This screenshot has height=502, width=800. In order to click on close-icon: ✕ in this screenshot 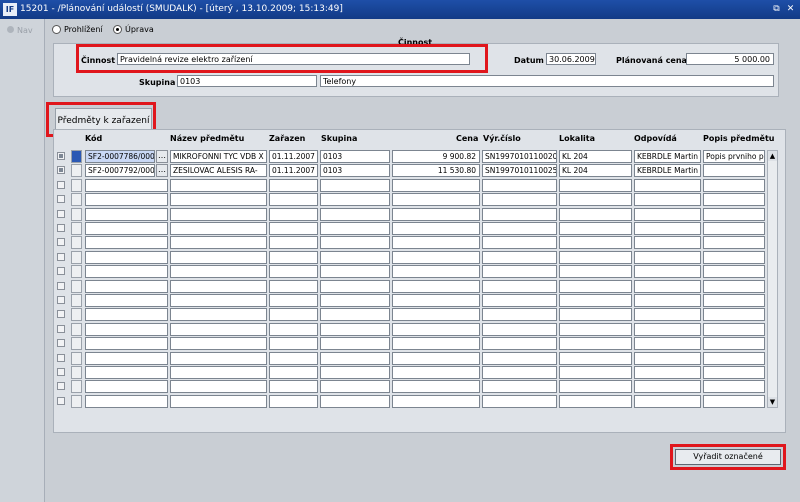, I will do `click(790, 9)`.